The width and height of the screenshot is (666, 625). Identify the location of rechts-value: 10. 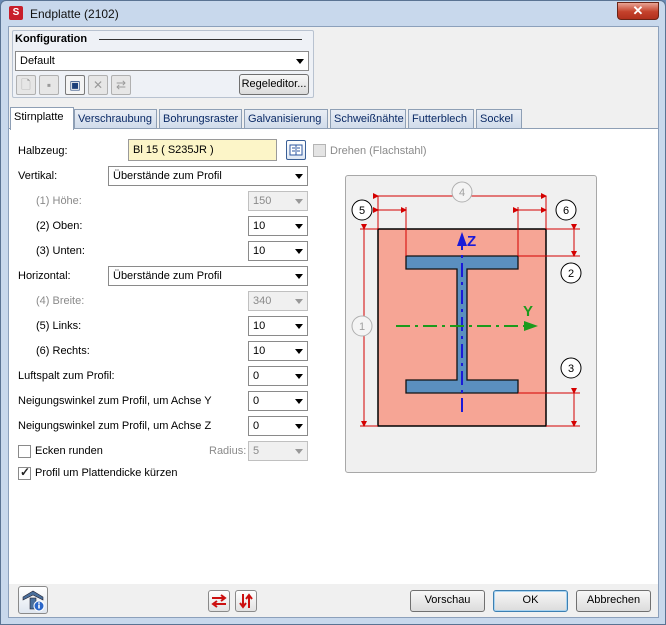
(259, 351).